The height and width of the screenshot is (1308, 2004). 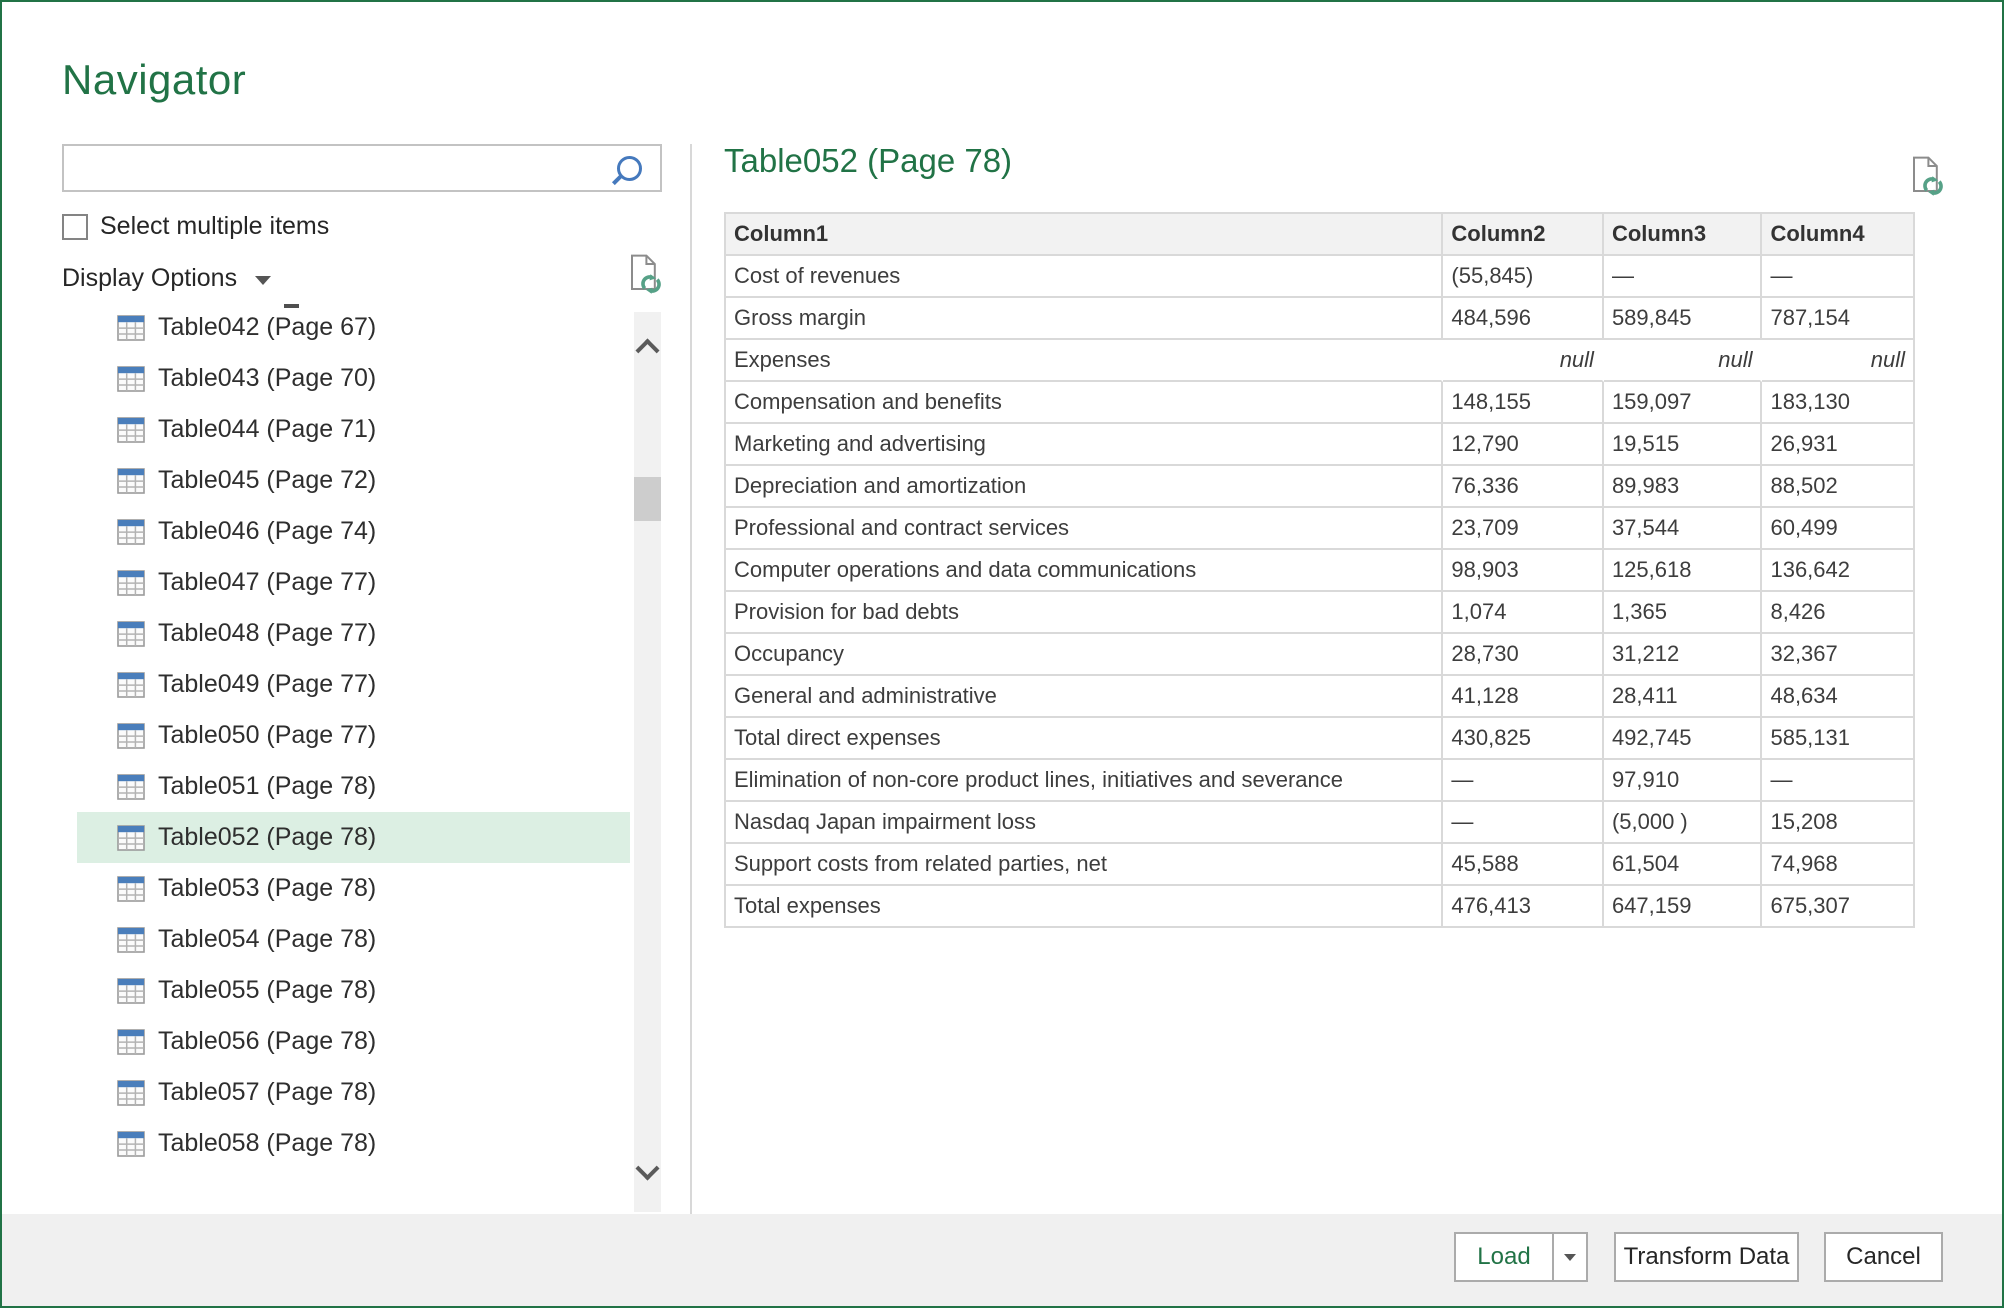 I want to click on table-cell: 23,709, so click(x=1523, y=529).